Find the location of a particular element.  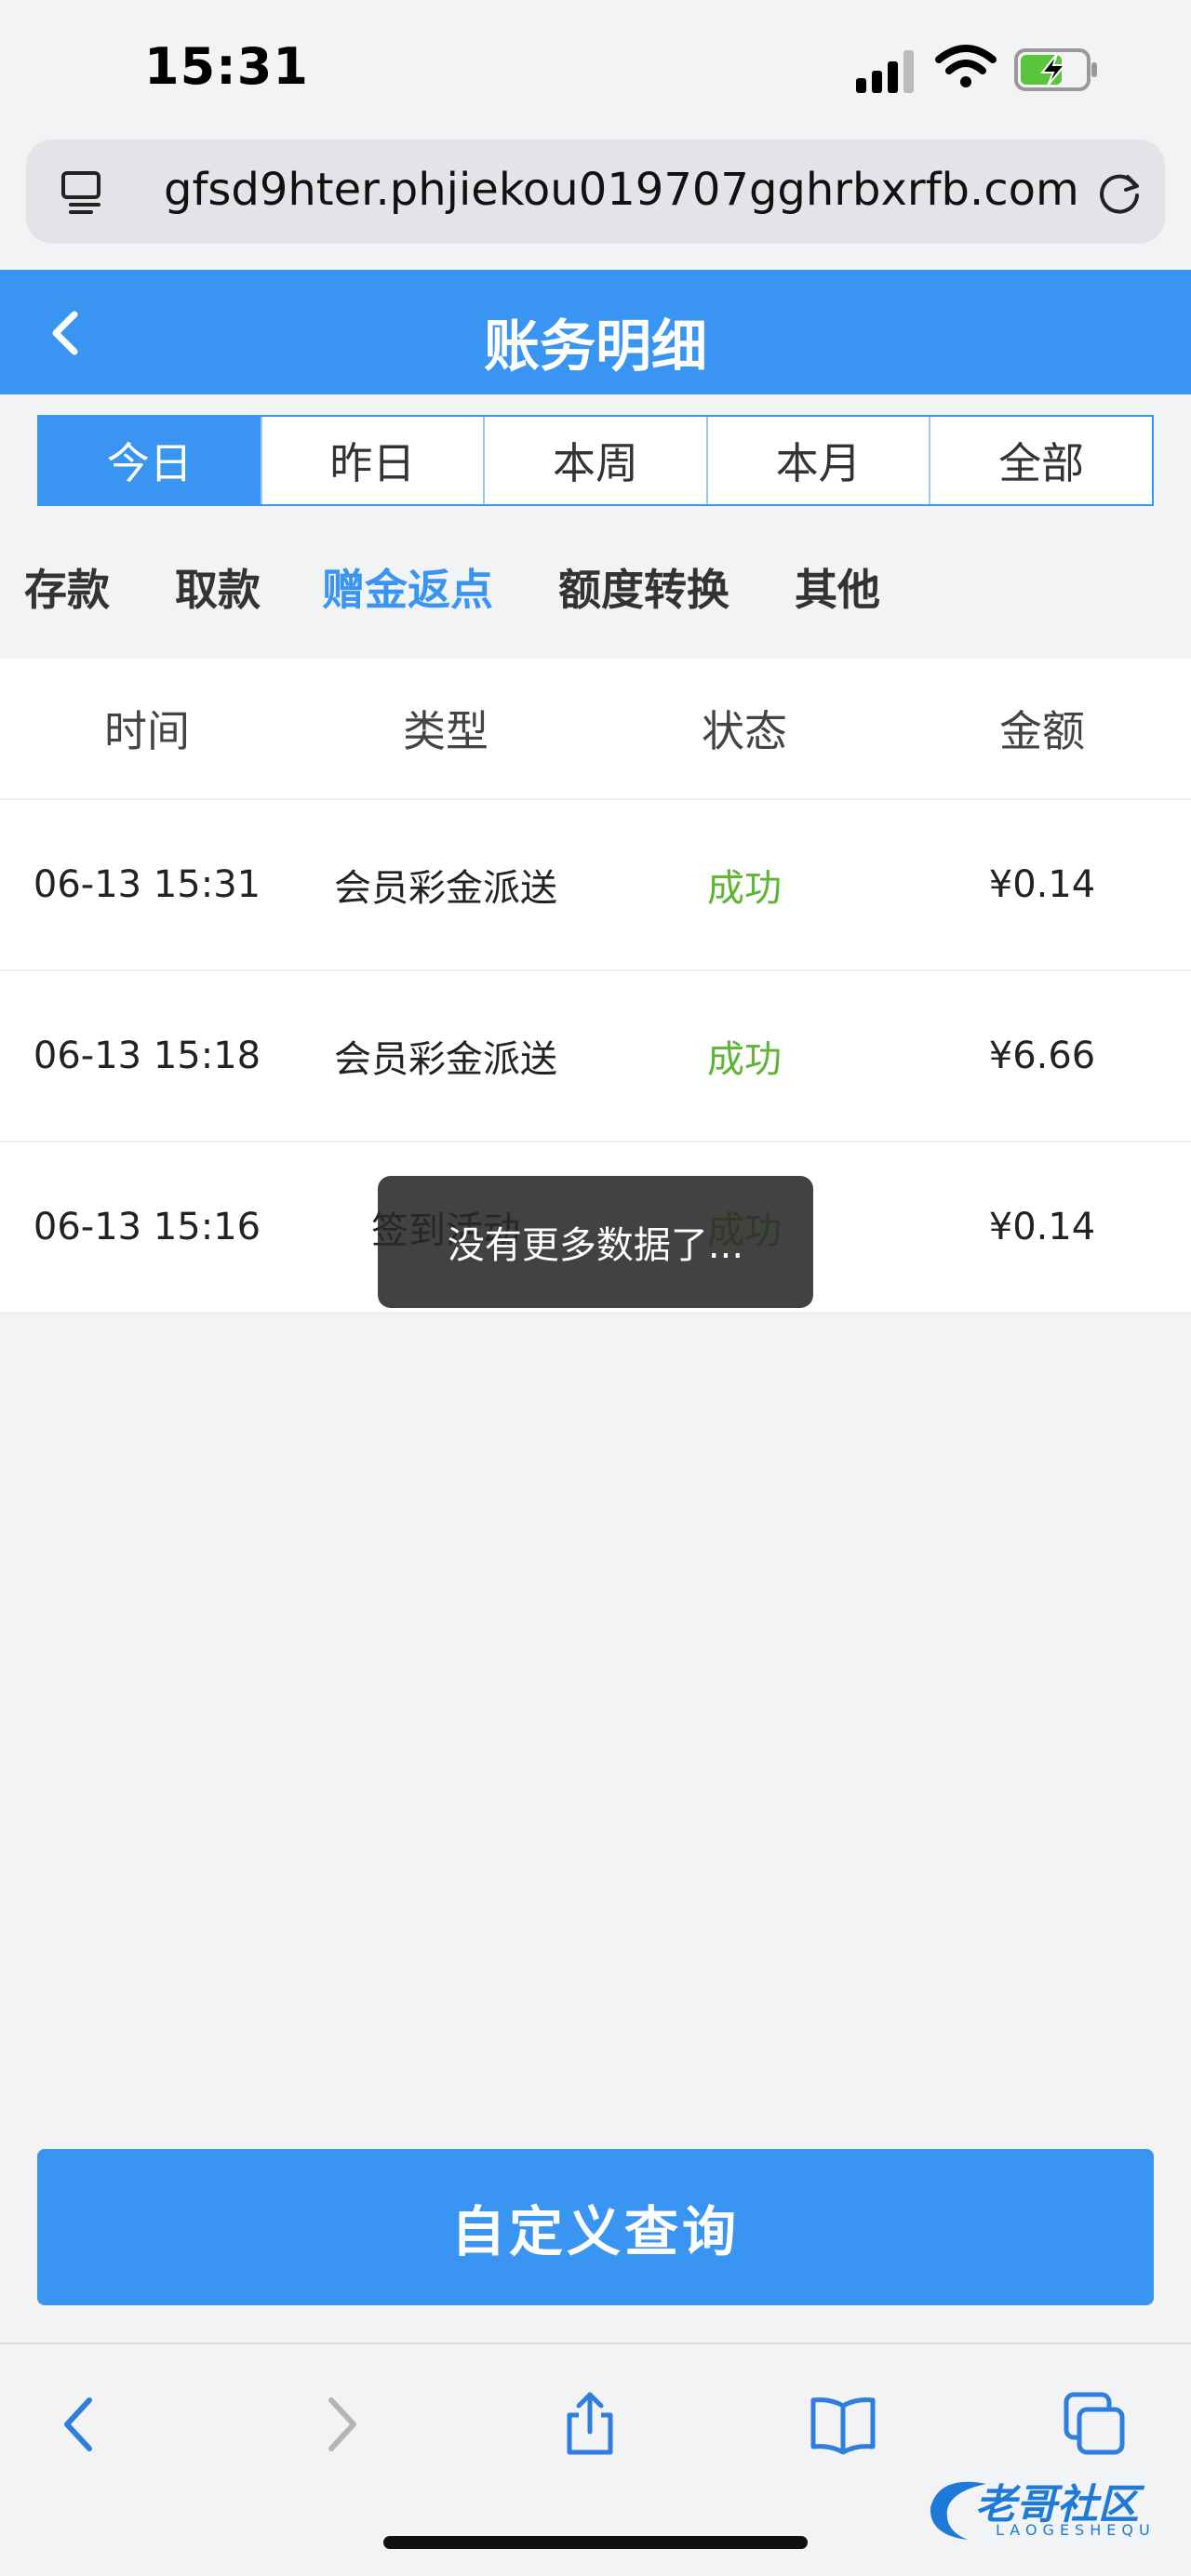

table-header: 时间 类型 状态 金额 is located at coordinates (595, 729).